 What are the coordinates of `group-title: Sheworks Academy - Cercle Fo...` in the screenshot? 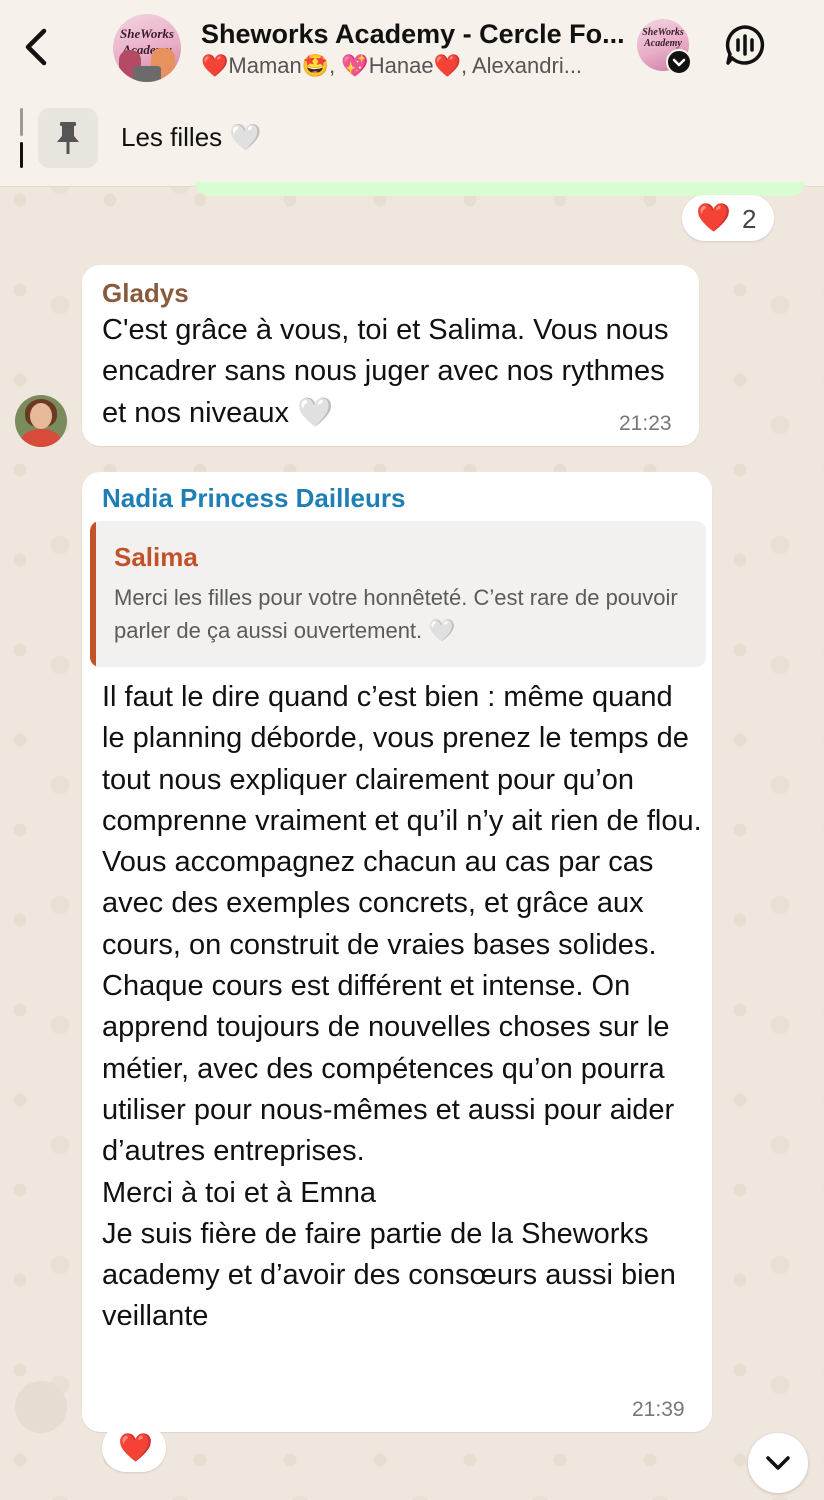 It's located at (413, 36).